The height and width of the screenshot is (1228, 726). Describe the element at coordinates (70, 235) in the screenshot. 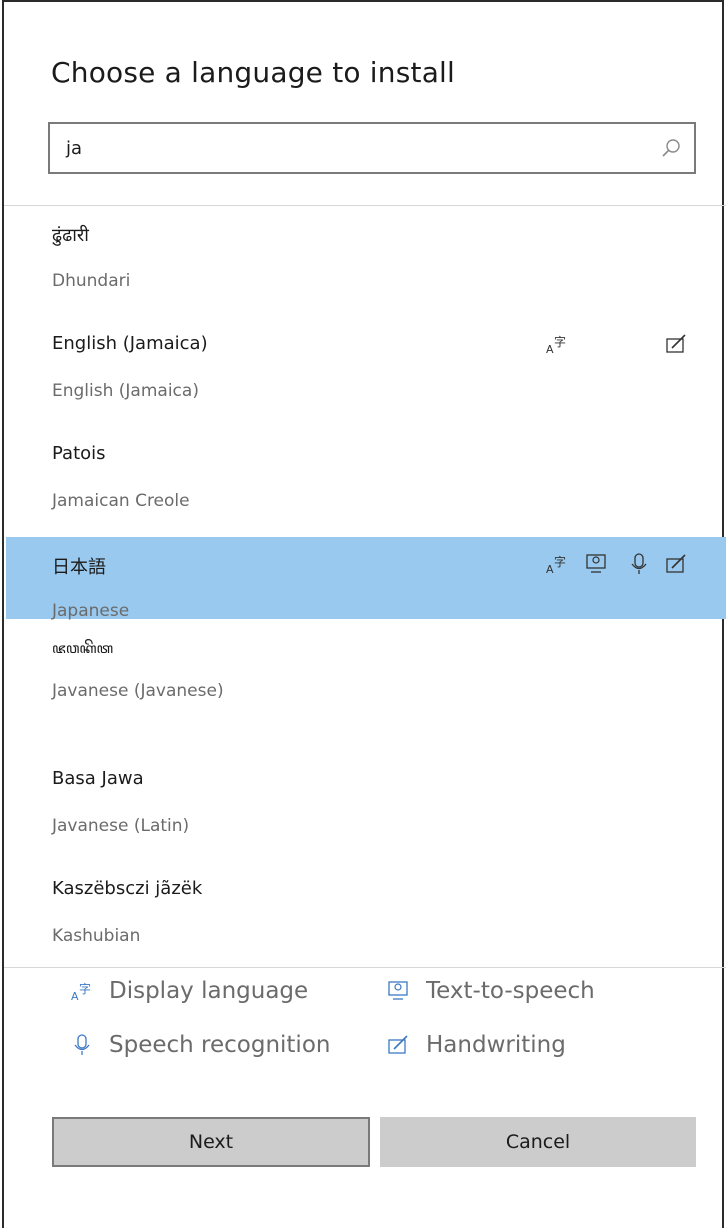

I see `language-native-name: ढुंढारी` at that location.